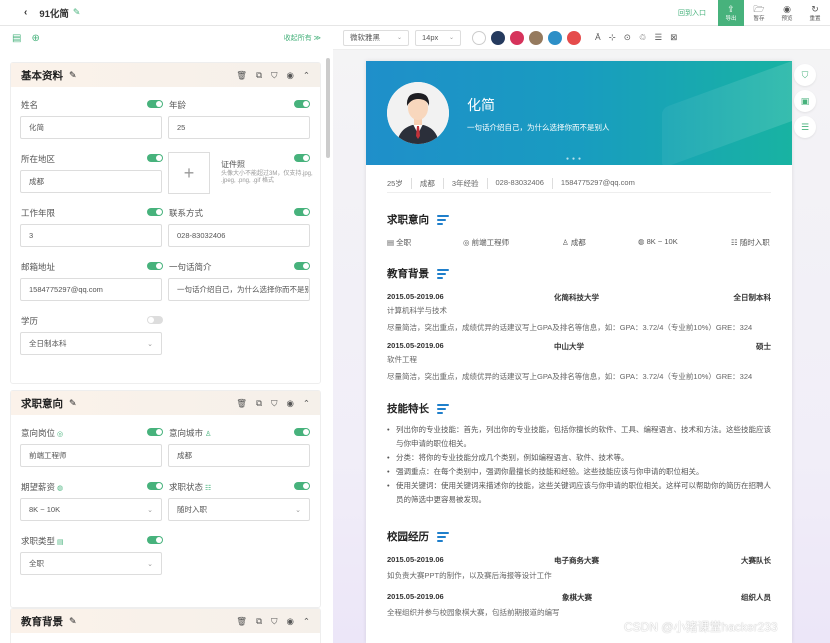 The width and height of the screenshot is (830, 643). I want to click on name-input: 化简, so click(91, 127).